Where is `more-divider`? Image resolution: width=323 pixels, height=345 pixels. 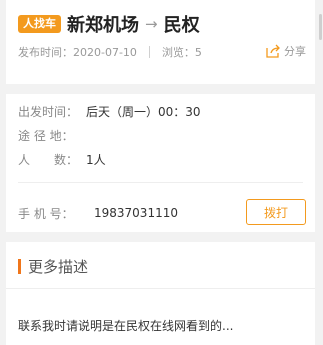
more-divider is located at coordinates (160, 288).